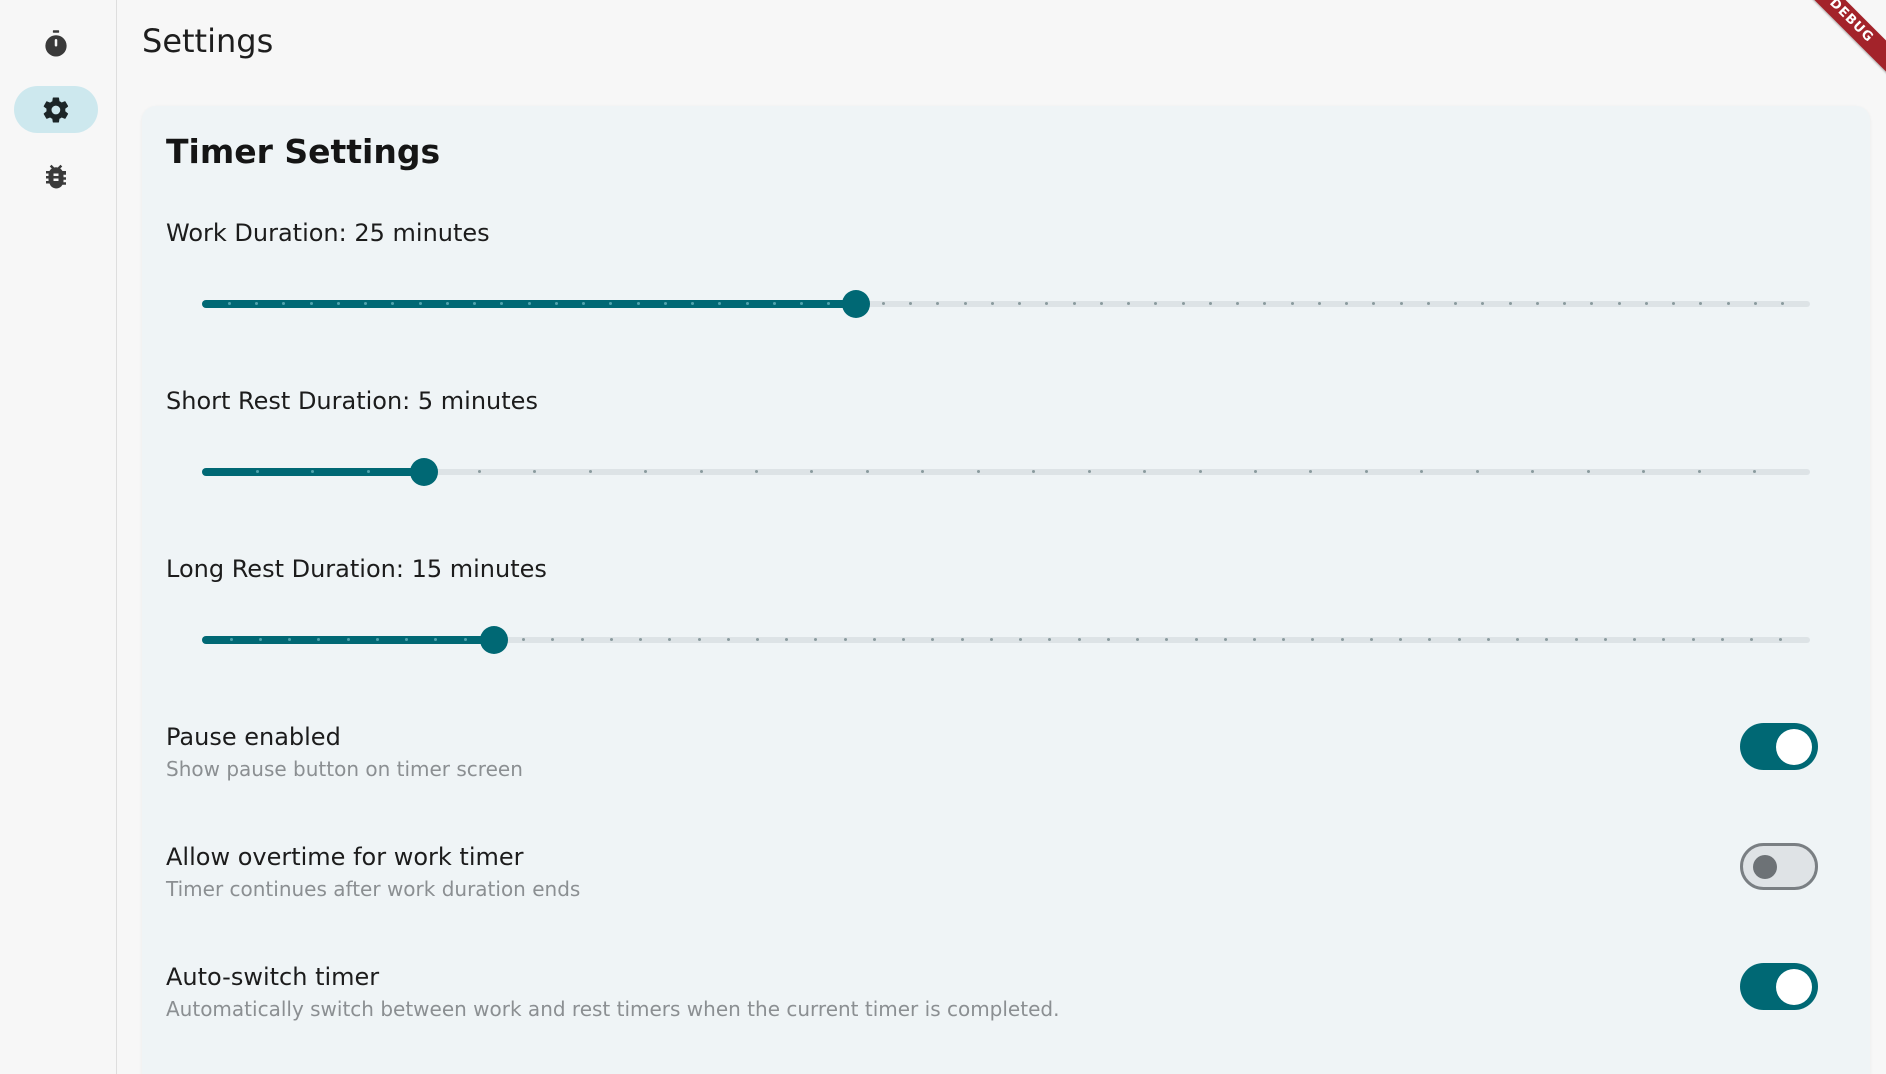  What do you see at coordinates (273, 977) in the screenshot?
I see `setting-title: Auto-switch timer` at bounding box center [273, 977].